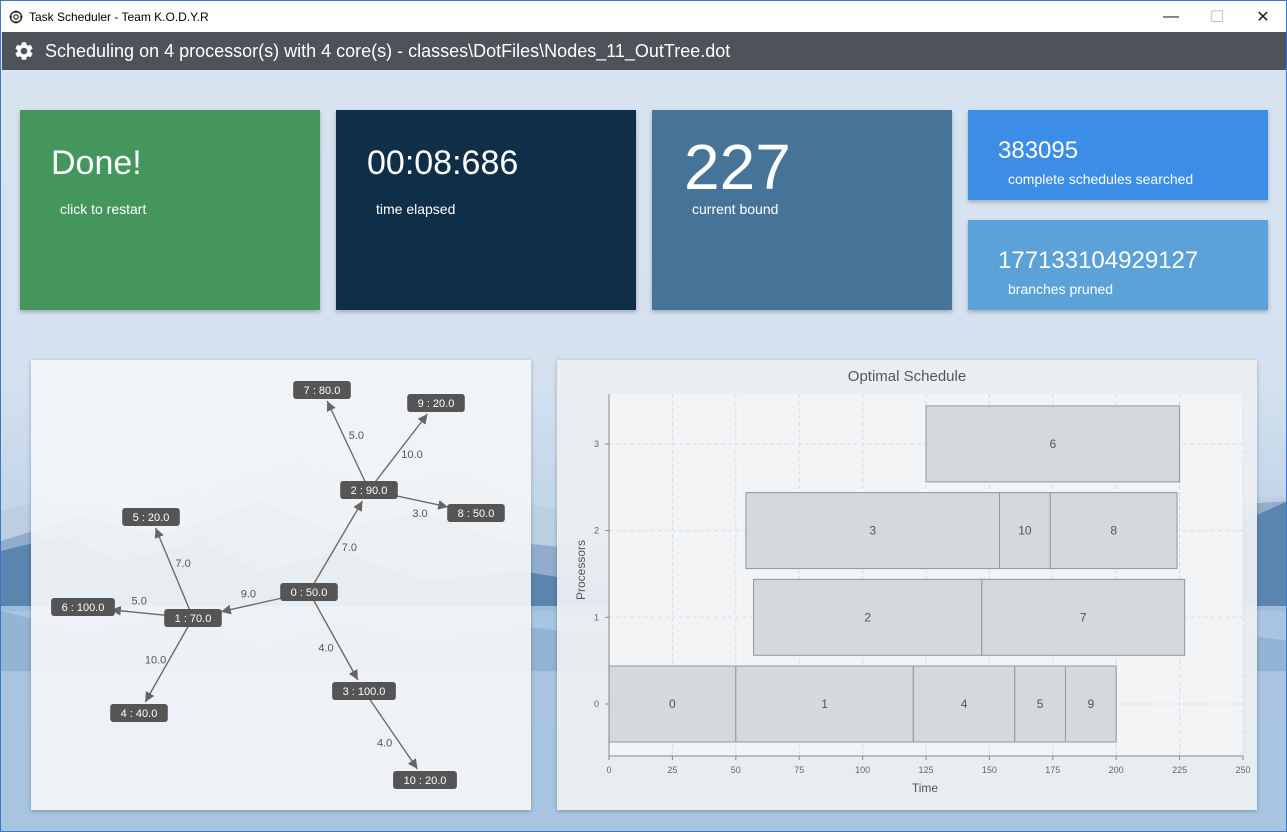 Image resolution: width=1287 pixels, height=832 pixels. Describe the element at coordinates (1242, 770) in the screenshot. I see `x-tick-label: 250` at that location.